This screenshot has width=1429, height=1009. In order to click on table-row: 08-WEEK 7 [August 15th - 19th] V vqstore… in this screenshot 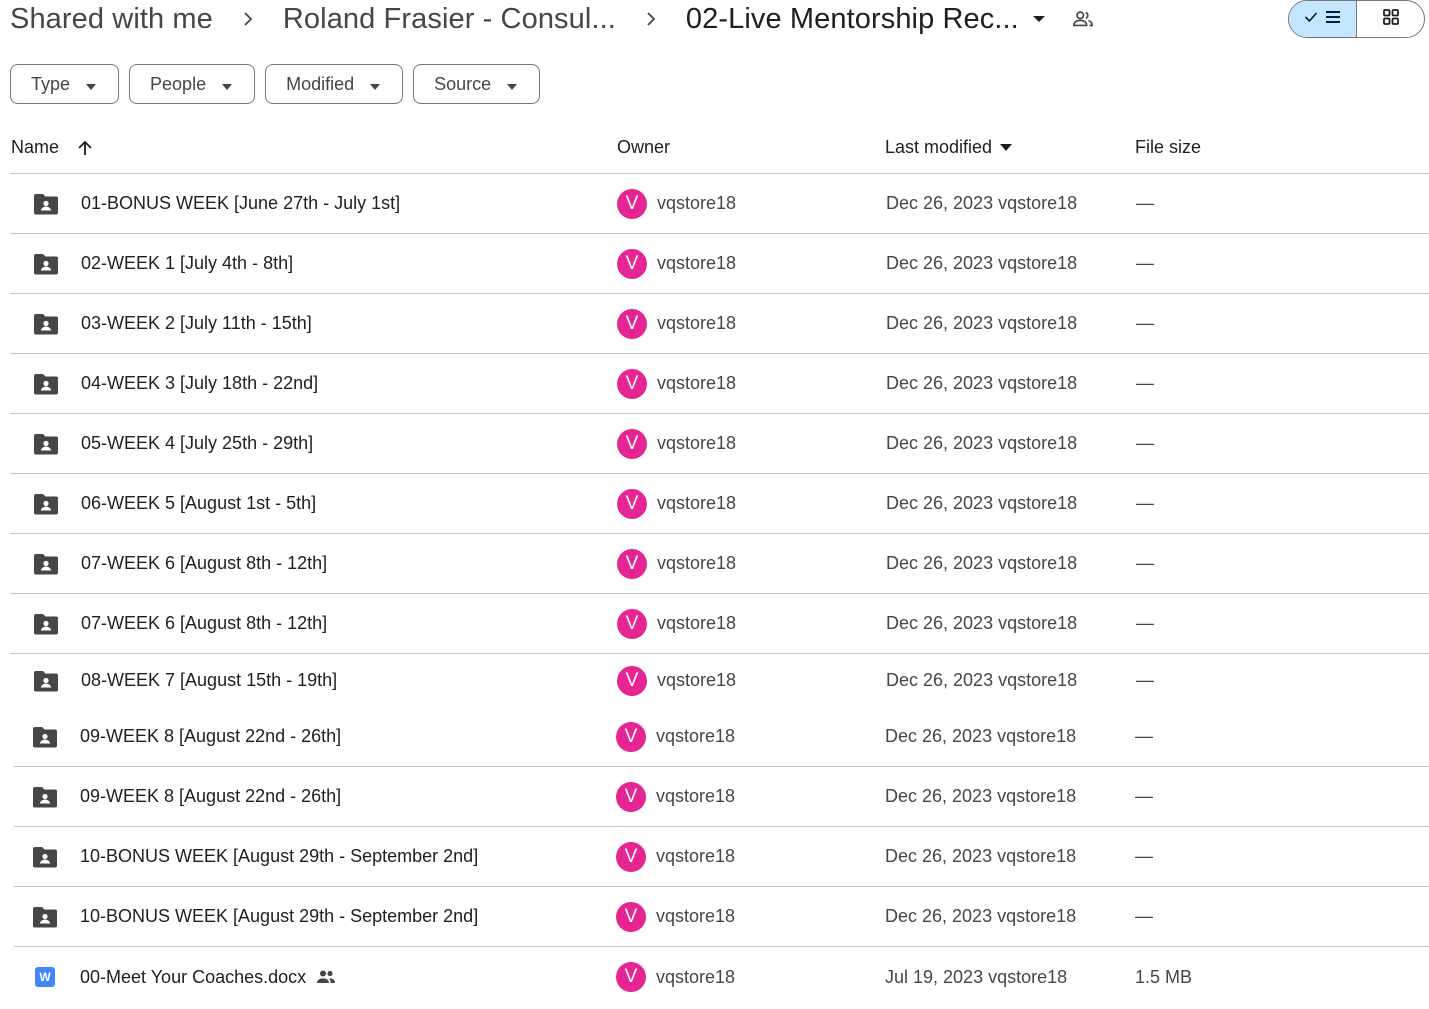, I will do `click(719, 680)`.